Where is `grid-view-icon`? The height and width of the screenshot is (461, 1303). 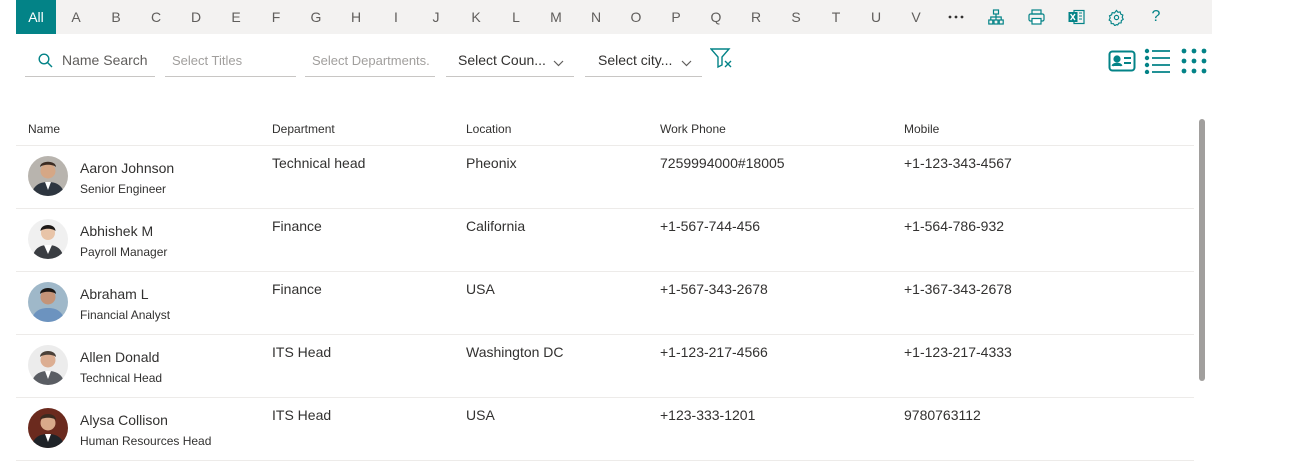 grid-view-icon is located at coordinates (1194, 61).